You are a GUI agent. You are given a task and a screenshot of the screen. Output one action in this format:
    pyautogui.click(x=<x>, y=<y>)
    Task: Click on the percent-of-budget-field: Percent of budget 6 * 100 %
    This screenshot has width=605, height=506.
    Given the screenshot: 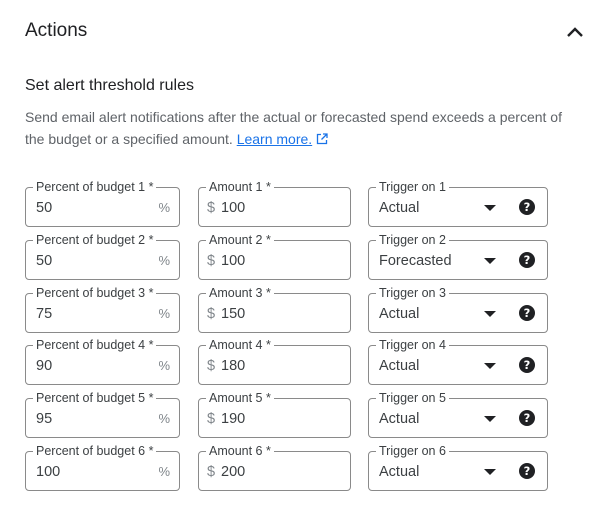 What is the action you would take?
    pyautogui.click(x=102, y=467)
    